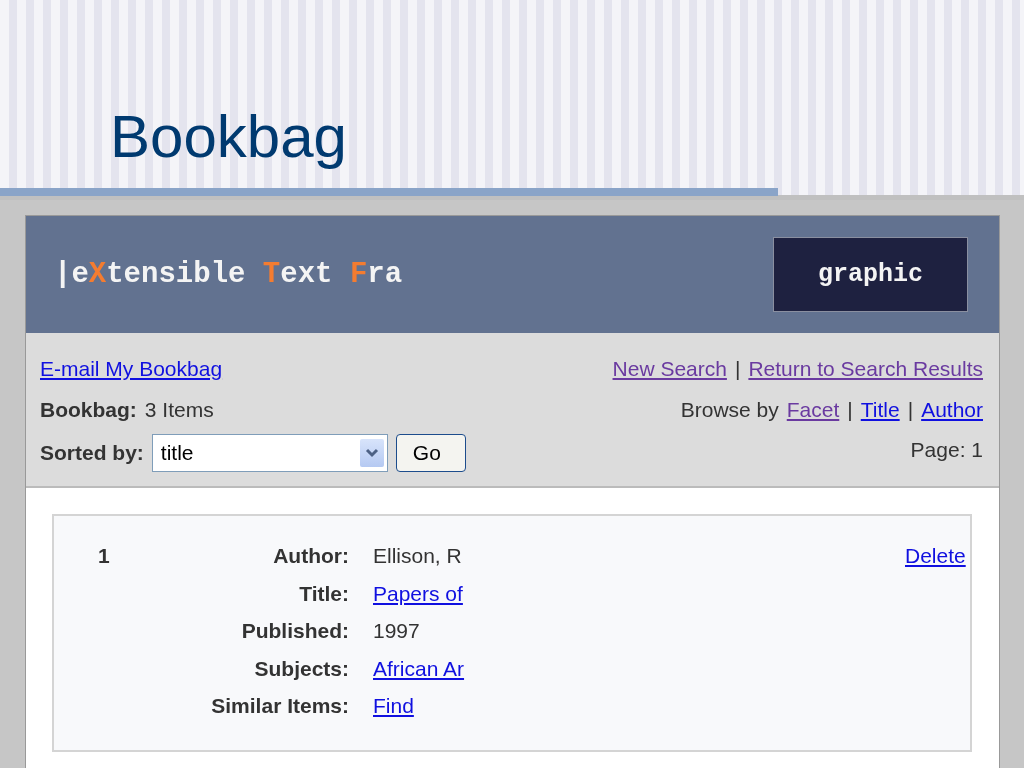 This screenshot has height=768, width=1024. I want to click on nav-link: Title, so click(880, 409).